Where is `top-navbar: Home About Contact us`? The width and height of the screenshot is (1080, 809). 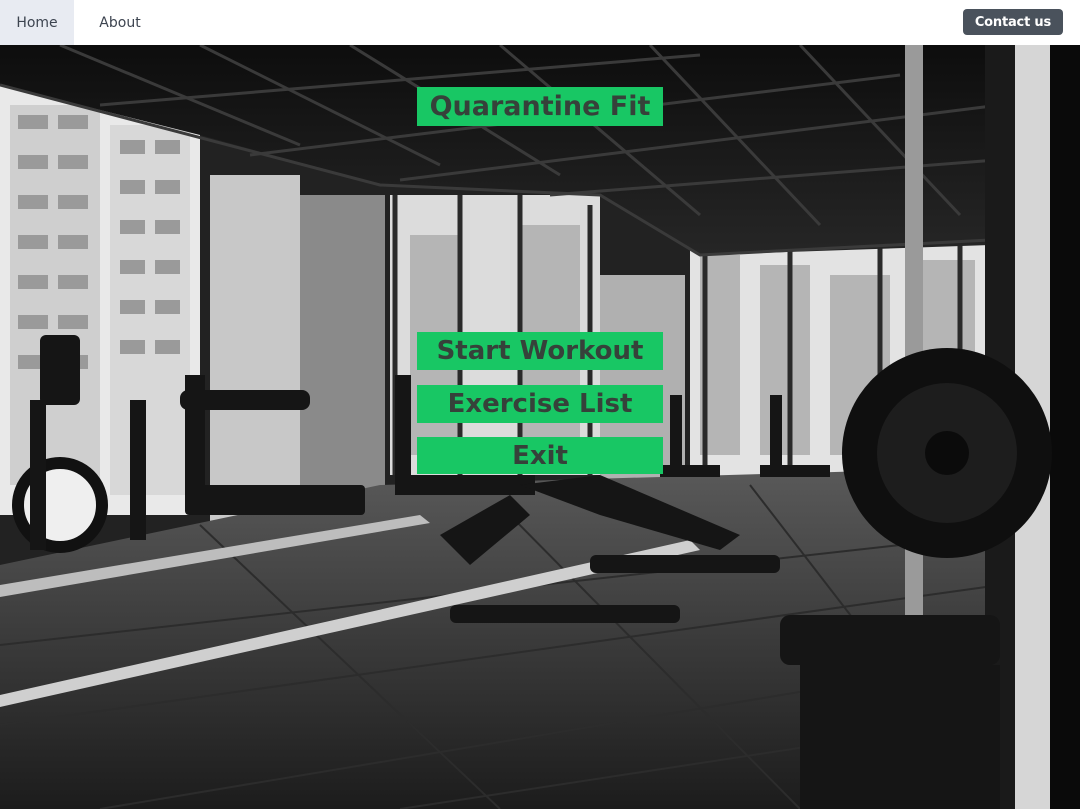 top-navbar: Home About Contact us is located at coordinates (540, 22).